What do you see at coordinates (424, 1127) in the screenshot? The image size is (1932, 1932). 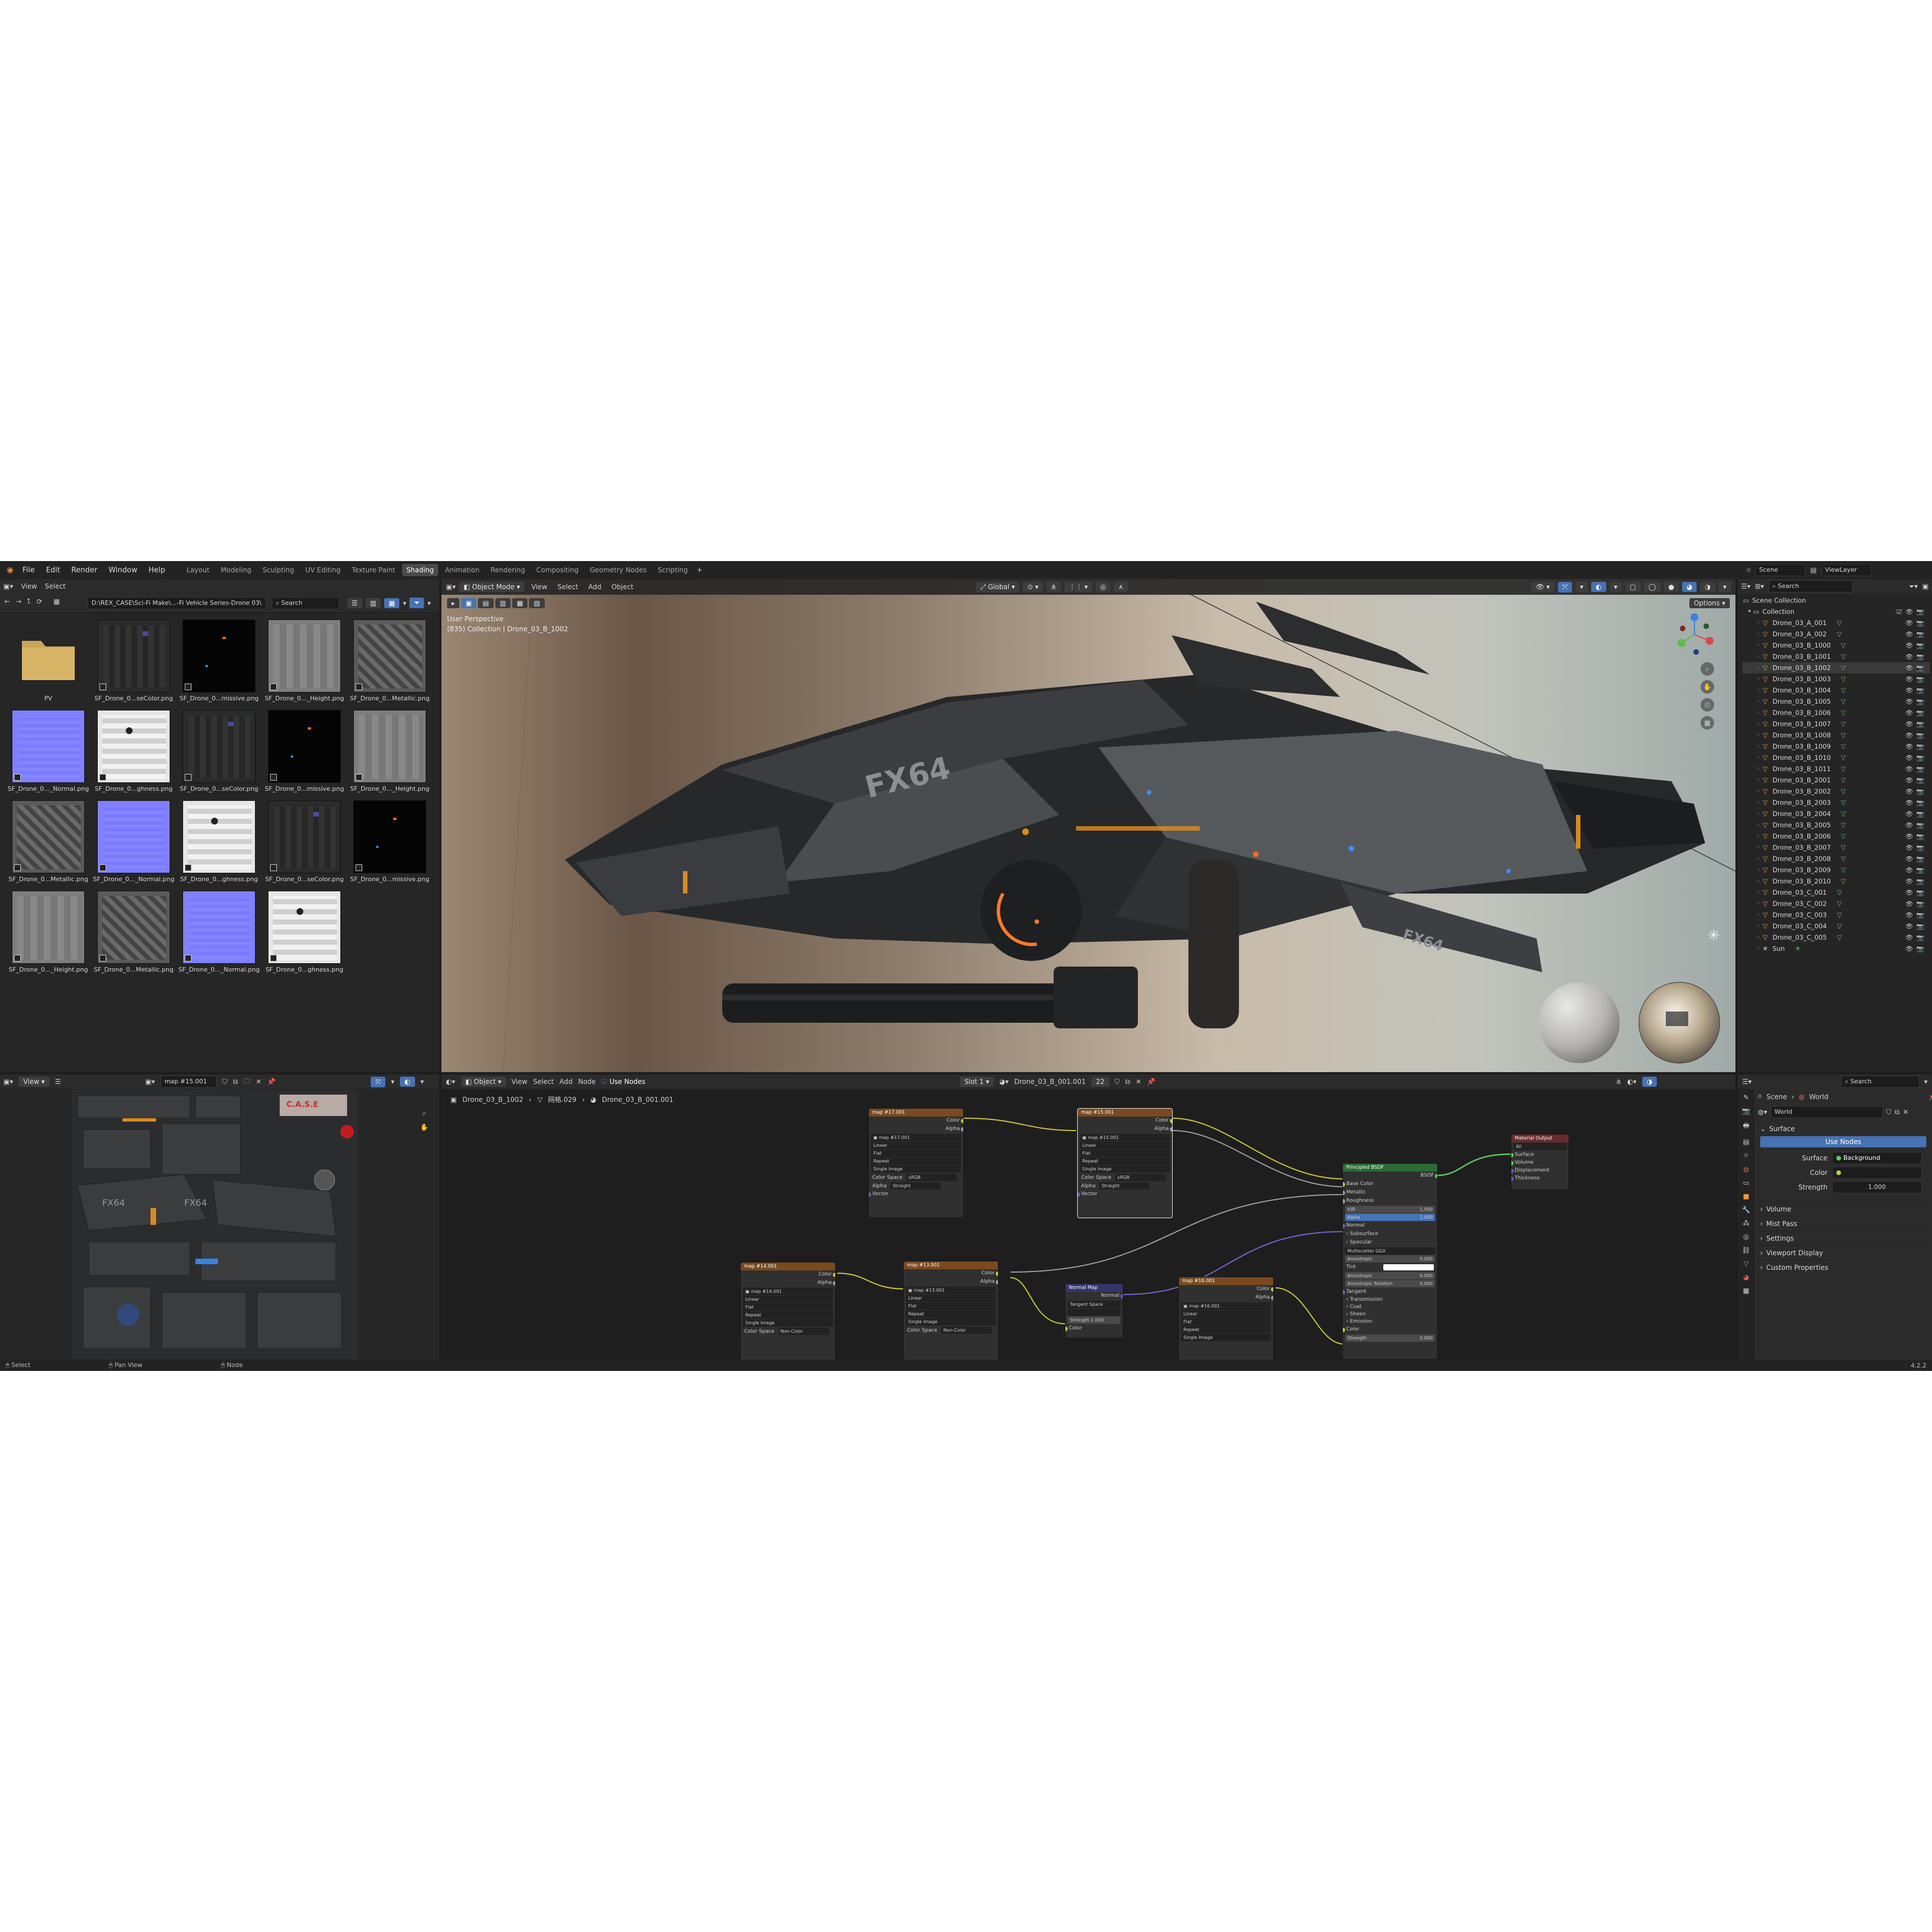 I see `image-pan-icon: ✋` at bounding box center [424, 1127].